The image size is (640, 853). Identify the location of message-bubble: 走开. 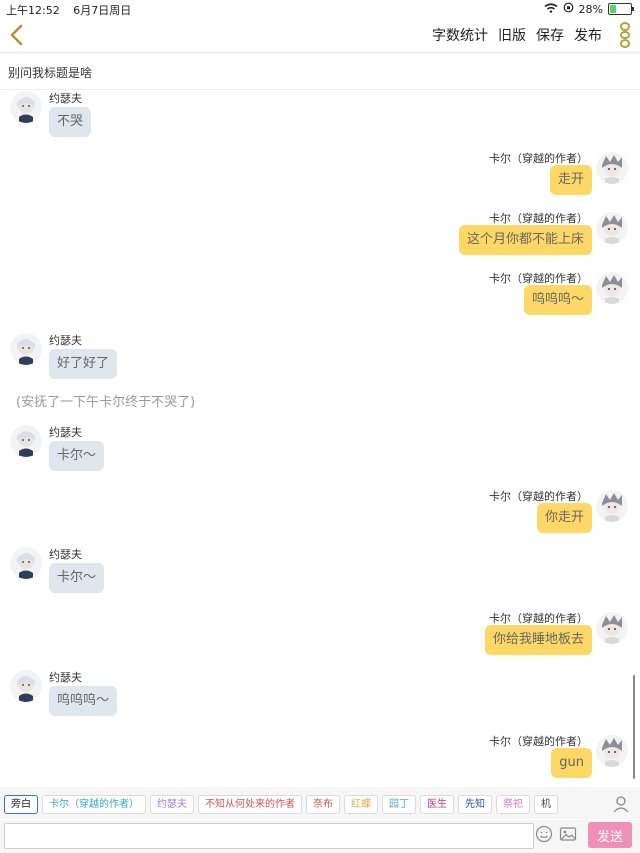
(570, 180).